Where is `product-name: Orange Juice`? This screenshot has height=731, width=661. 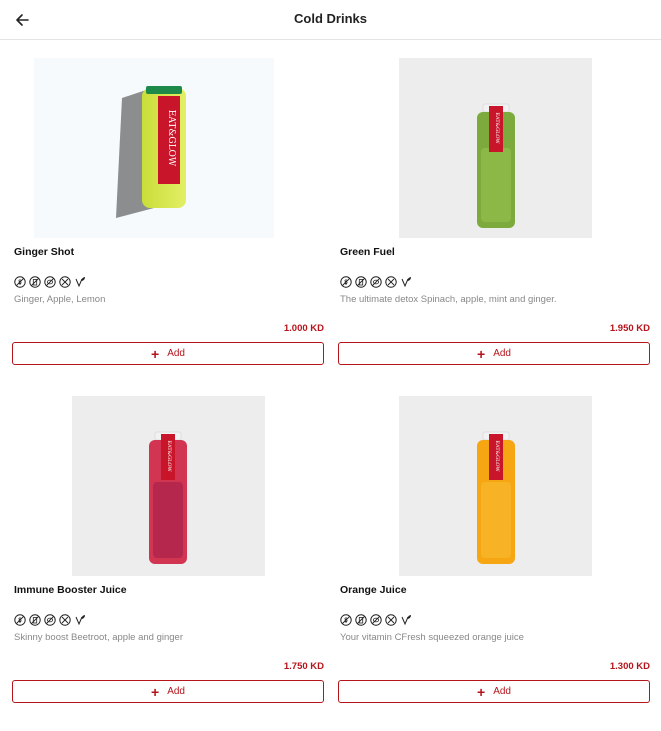 product-name: Orange Juice is located at coordinates (373, 590).